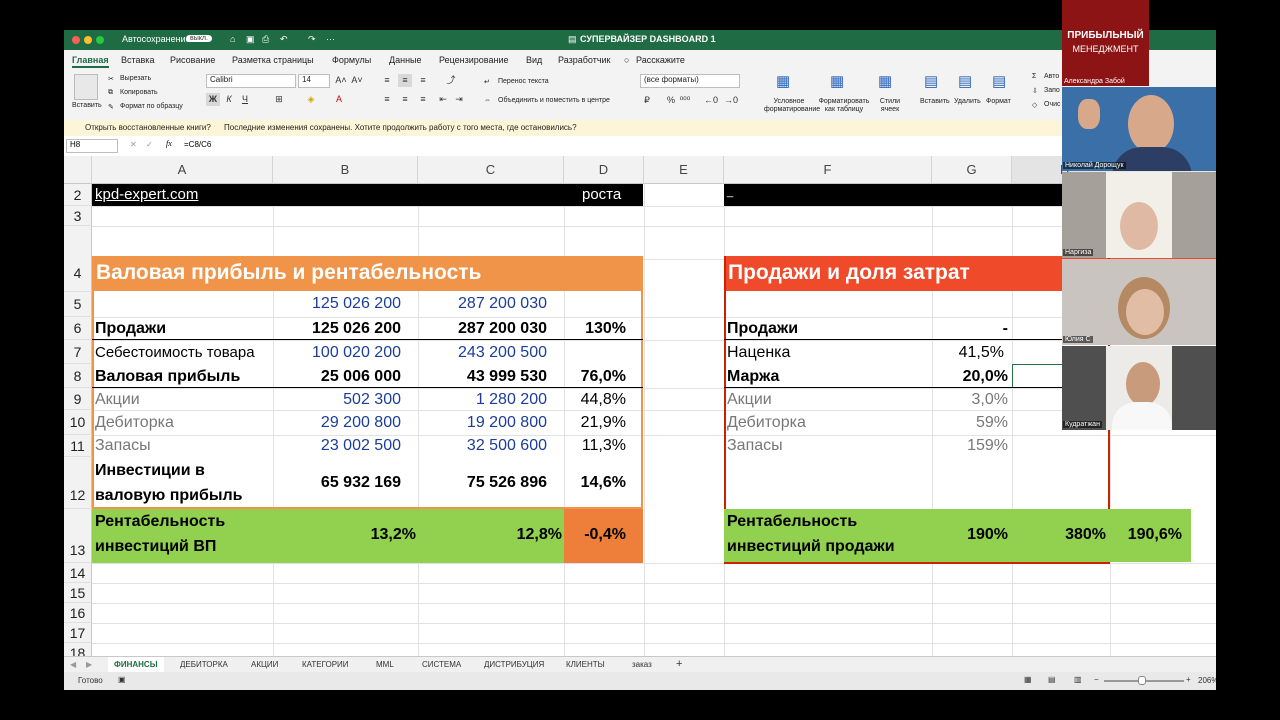 This screenshot has height=720, width=1280. Describe the element at coordinates (998, 101) in the screenshot. I see `format-cells-button: Формат` at that location.